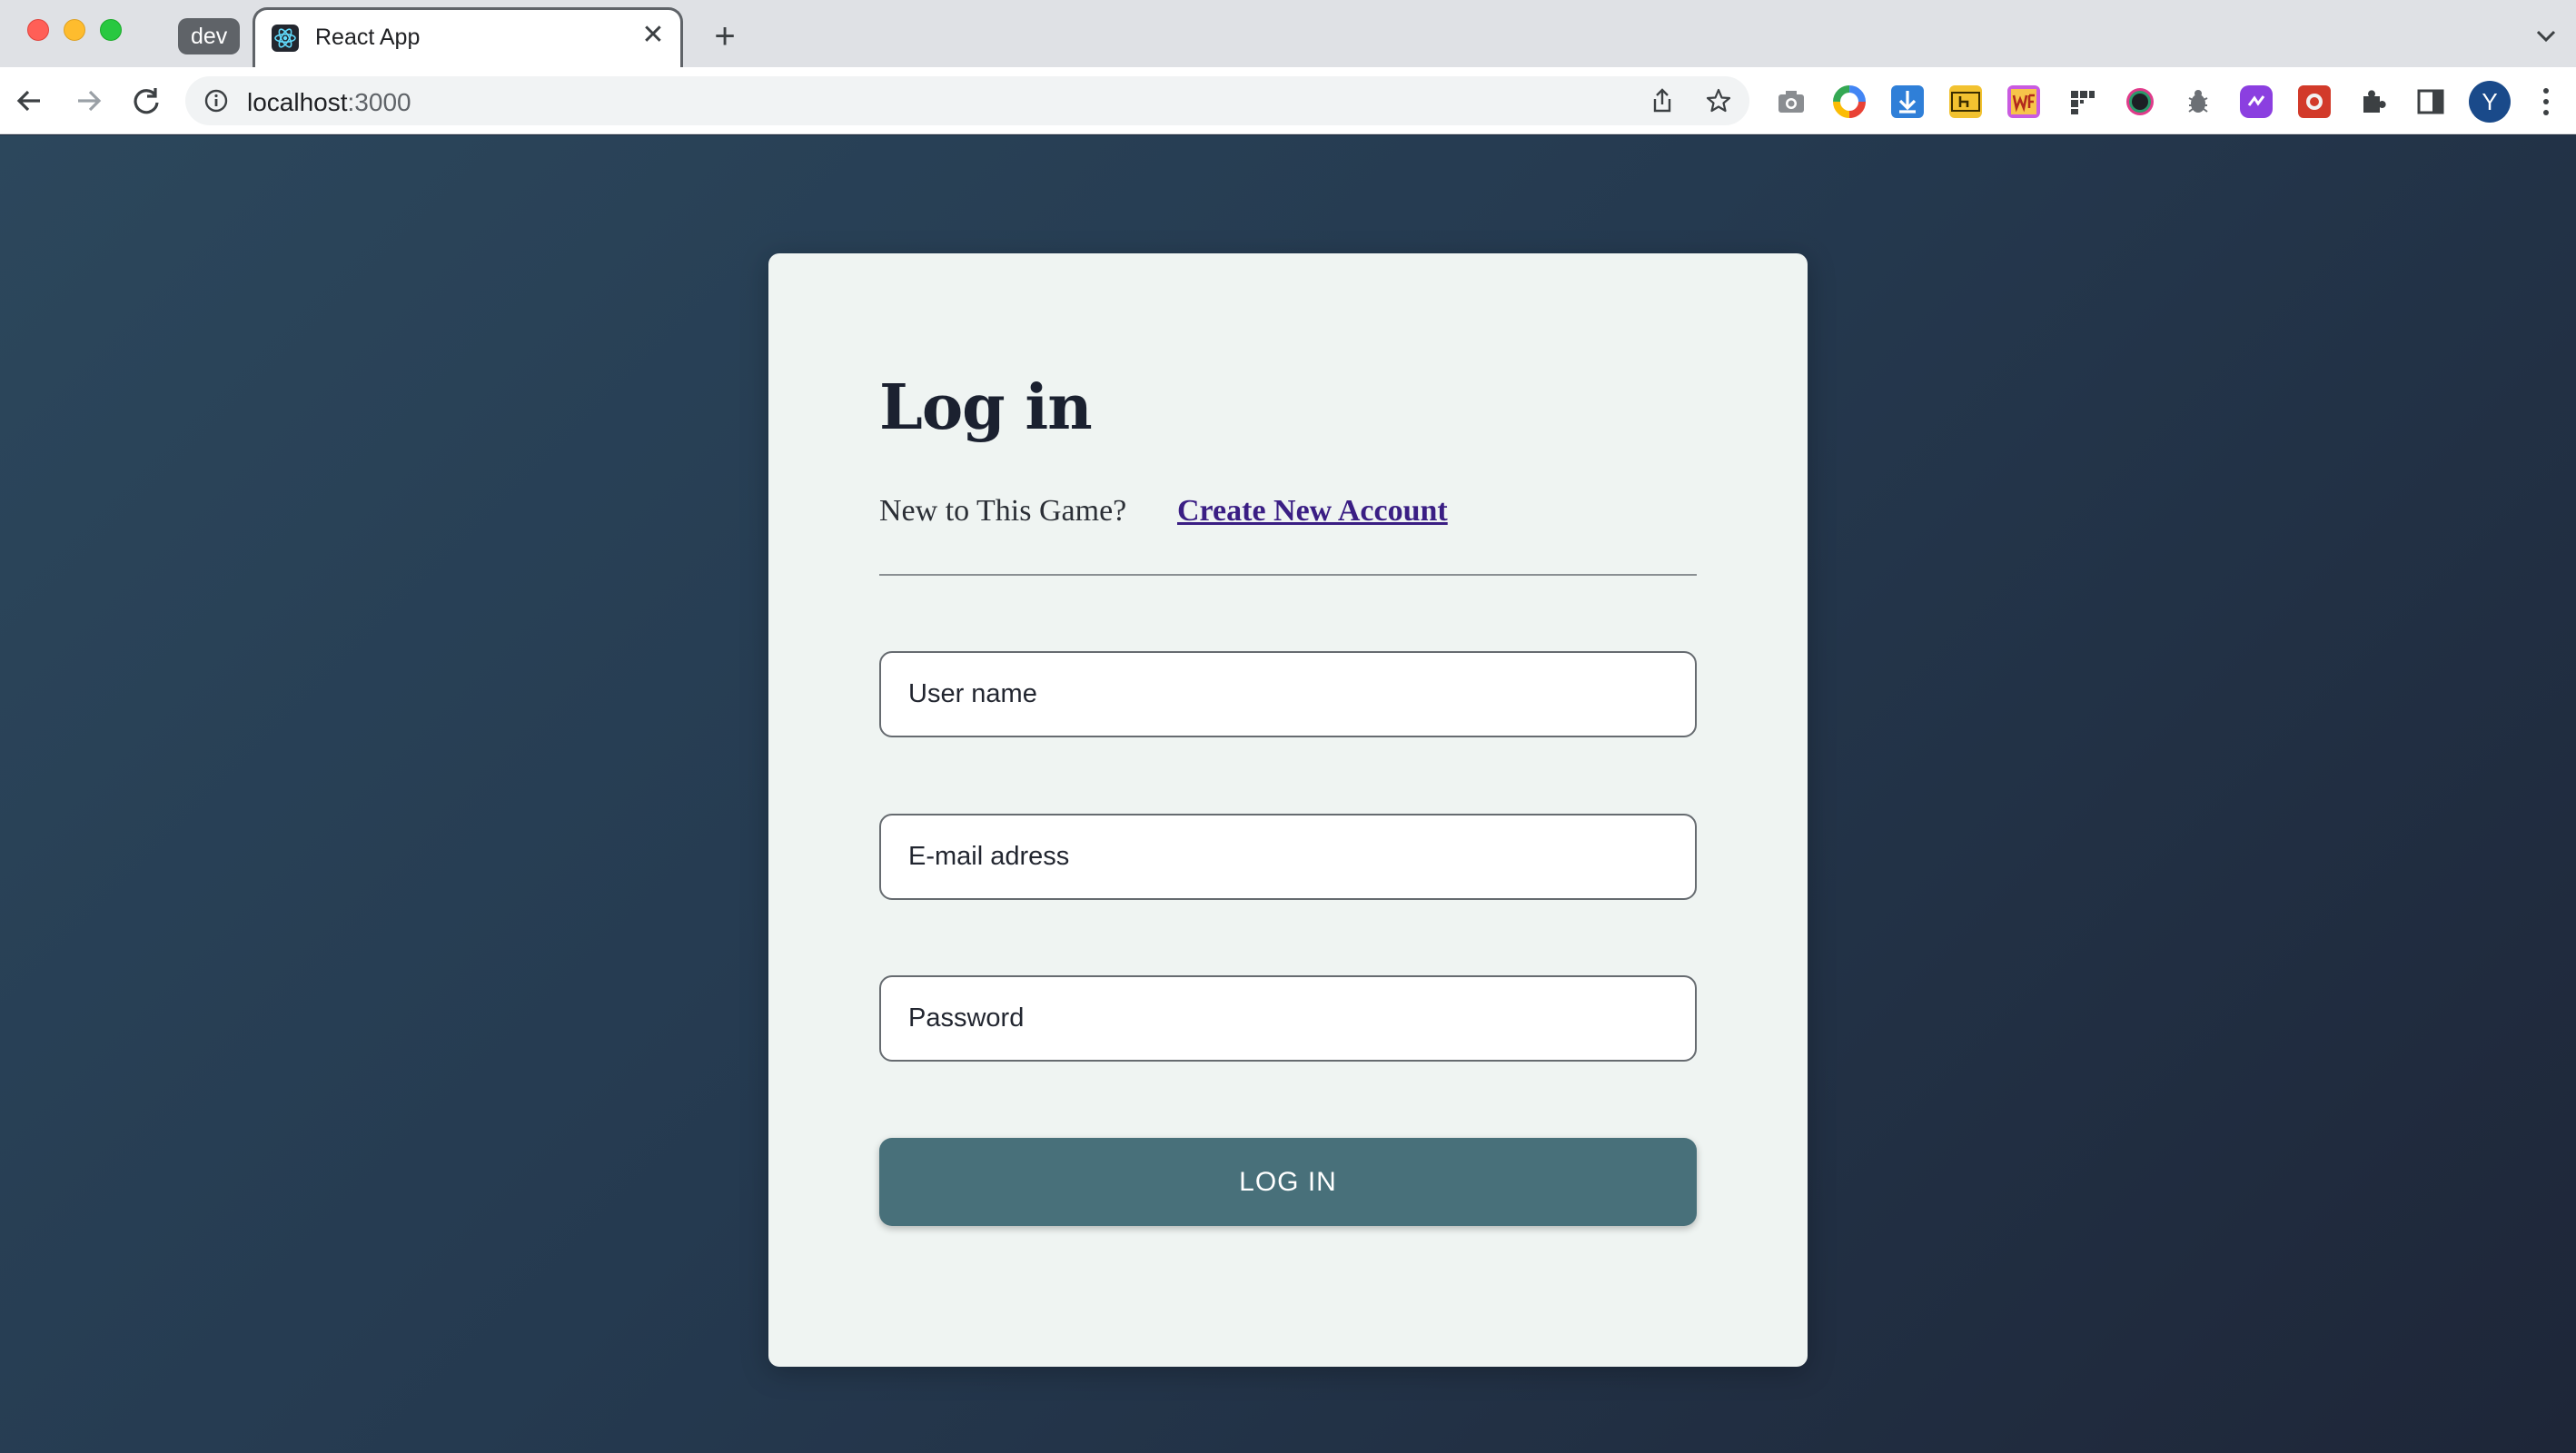 This screenshot has width=2576, height=1453. What do you see at coordinates (2314, 101) in the screenshot?
I see `puzzle-red-icon` at bounding box center [2314, 101].